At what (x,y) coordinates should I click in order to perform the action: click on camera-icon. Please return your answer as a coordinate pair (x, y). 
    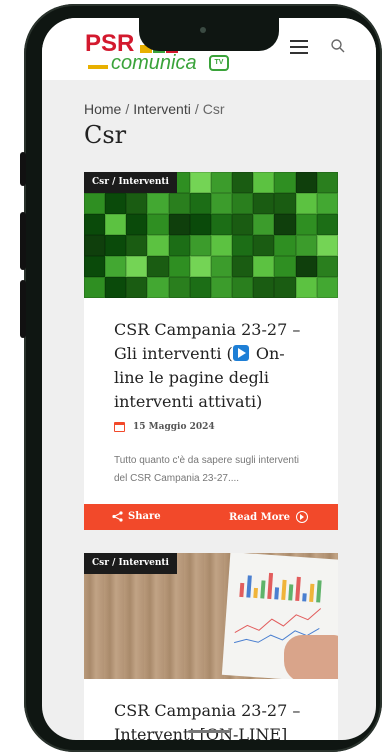
    Looking at the image, I should click on (203, 30).